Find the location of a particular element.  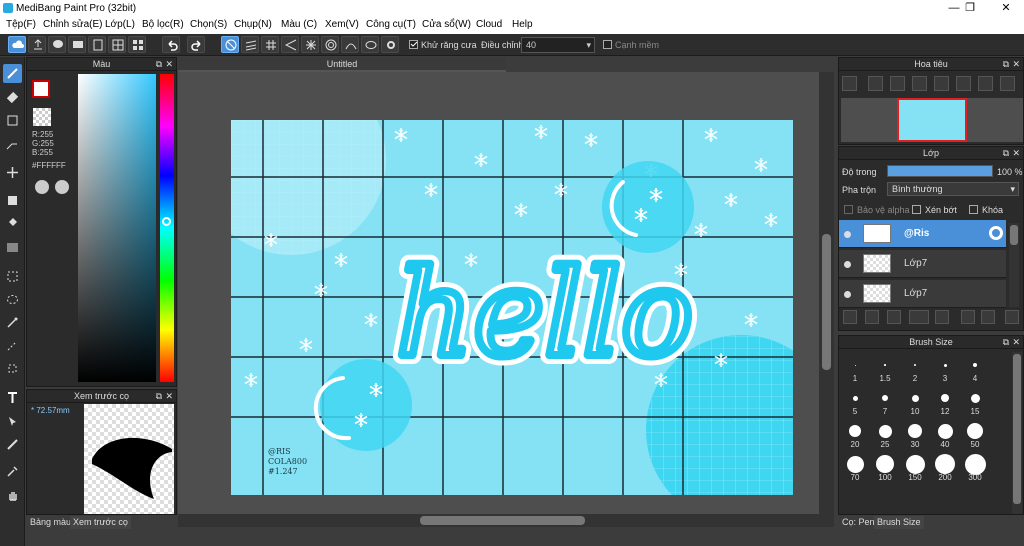

fullscreen-icon is located at coordinates (963, 83).